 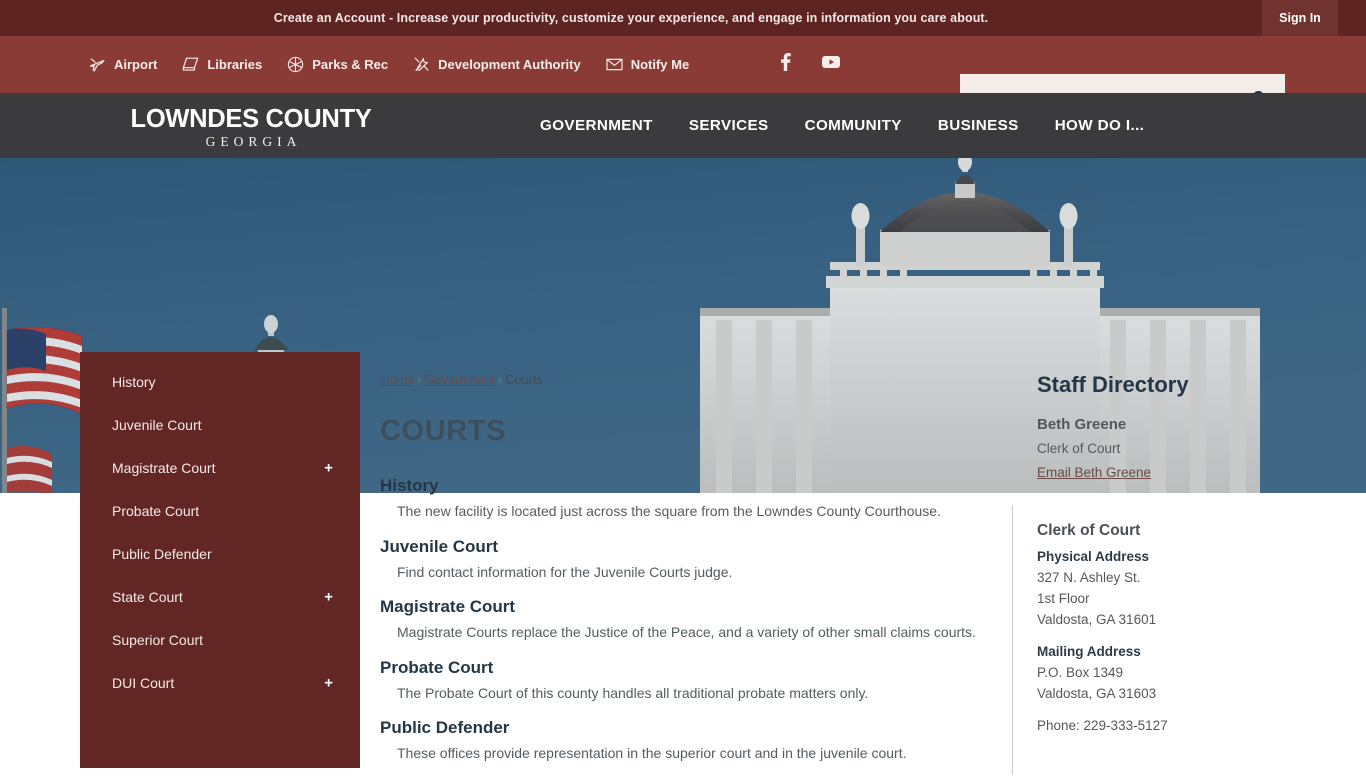 What do you see at coordinates (143, 682) in the screenshot?
I see `sidebar-item-label: DUI Court` at bounding box center [143, 682].